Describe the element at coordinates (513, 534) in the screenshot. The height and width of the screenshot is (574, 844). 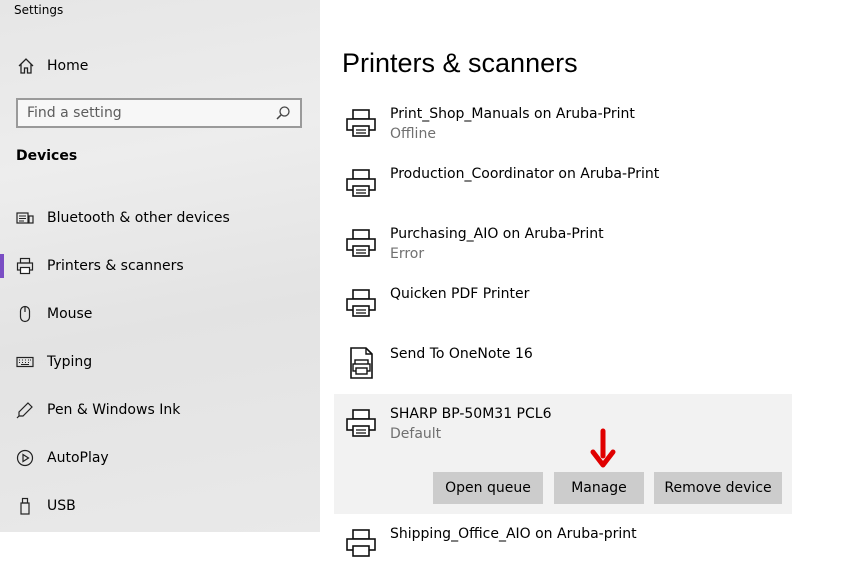
I see `printer-name: Shipping_Office_AIO on Aruba-print` at that location.